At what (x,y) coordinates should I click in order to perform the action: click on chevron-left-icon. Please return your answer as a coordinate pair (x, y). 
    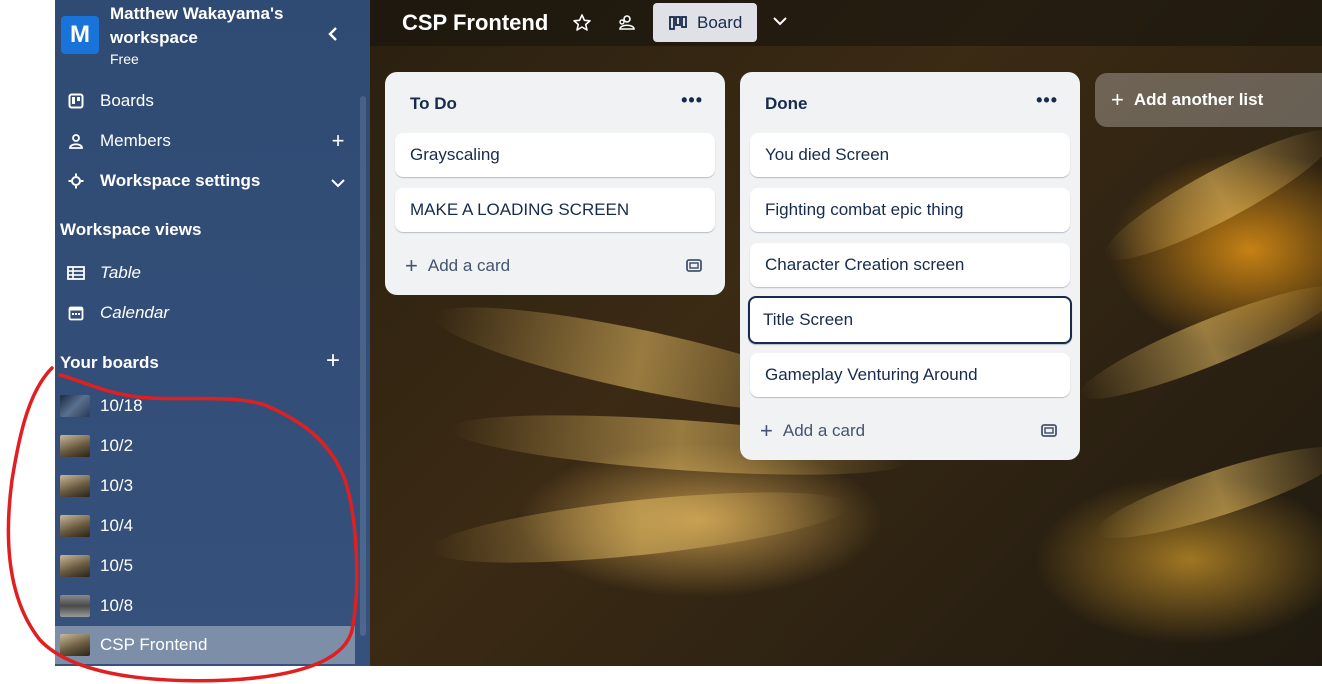
    Looking at the image, I should click on (332, 34).